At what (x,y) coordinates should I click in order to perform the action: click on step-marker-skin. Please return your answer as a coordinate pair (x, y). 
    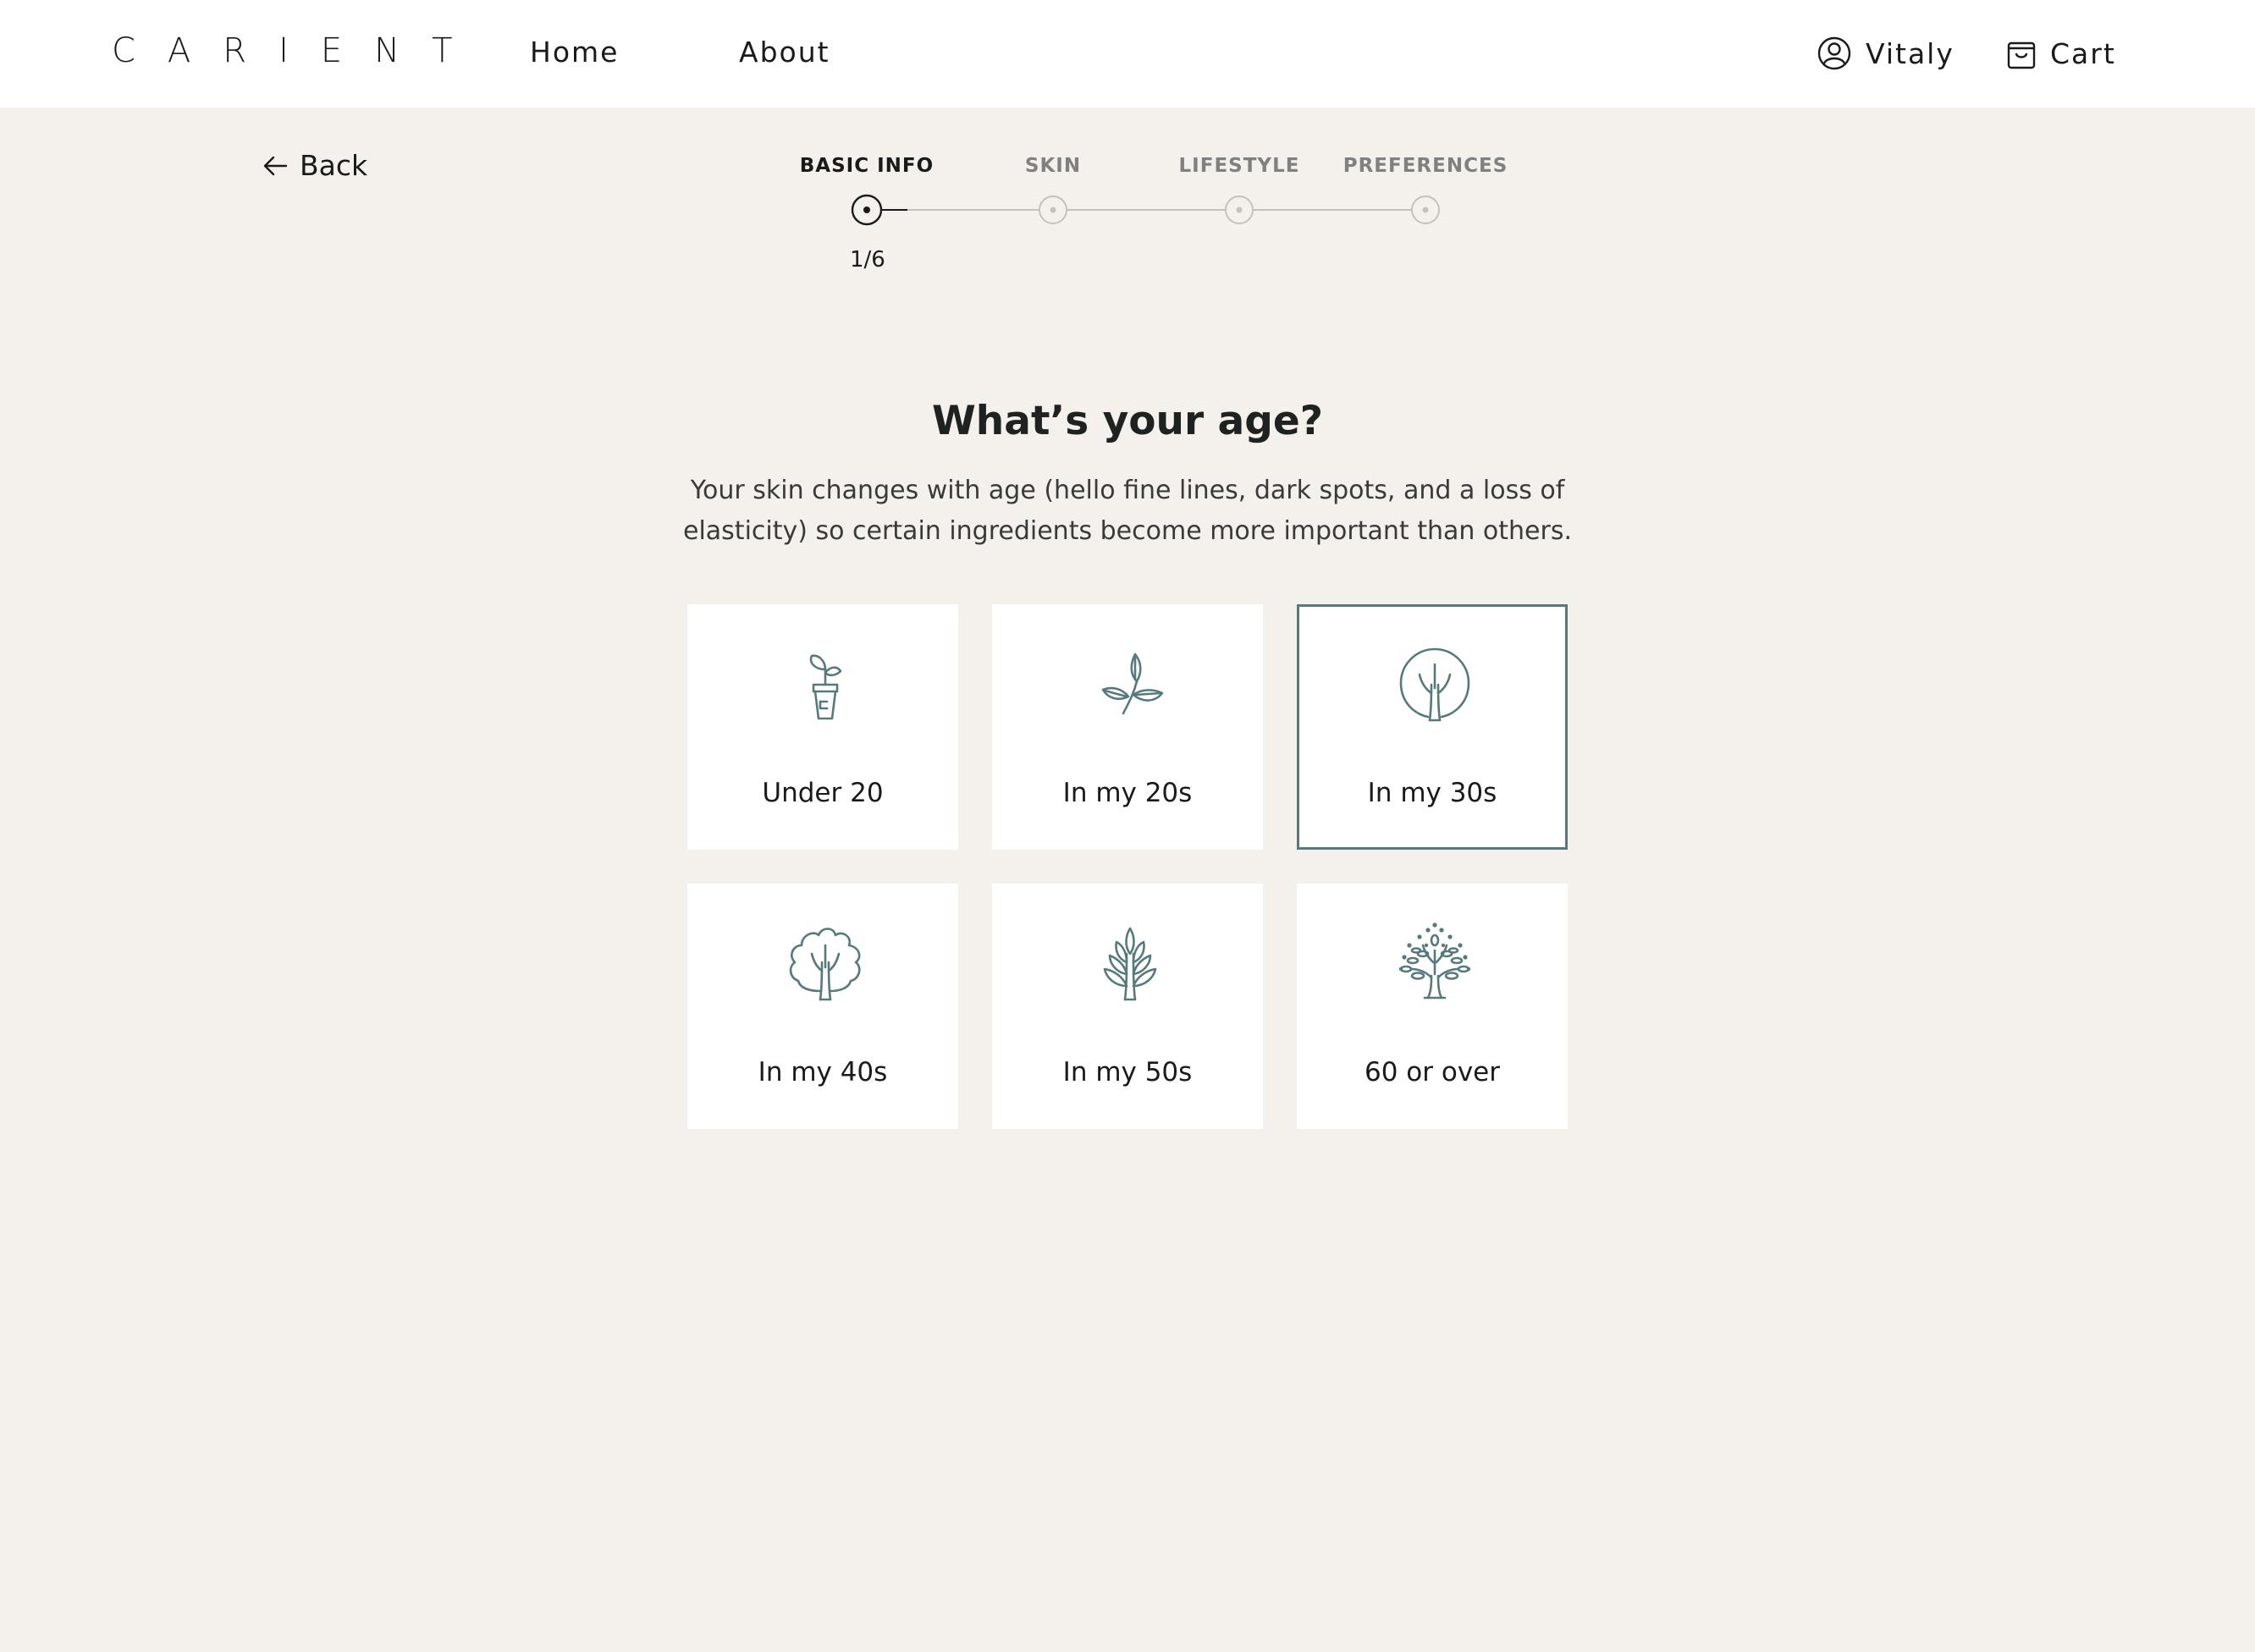
    Looking at the image, I should click on (1053, 209).